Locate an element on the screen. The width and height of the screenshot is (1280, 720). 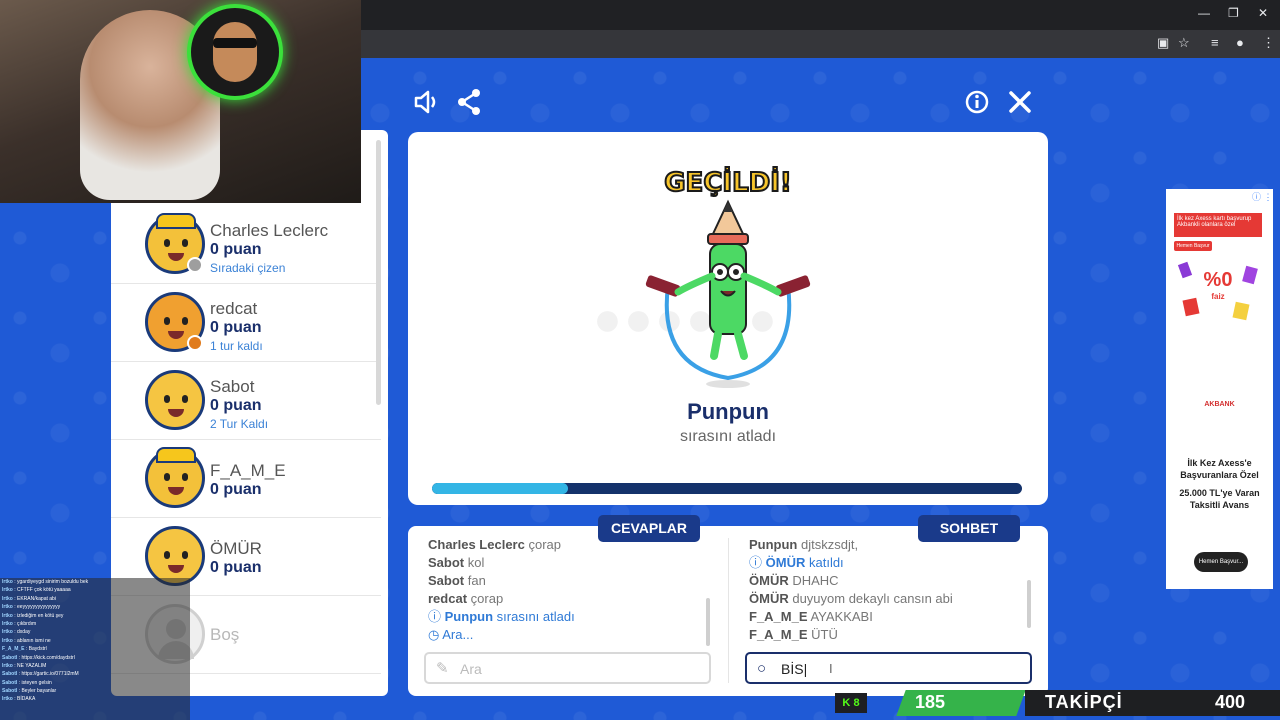
player-name: ÖMÜR is located at coordinates (236, 548).